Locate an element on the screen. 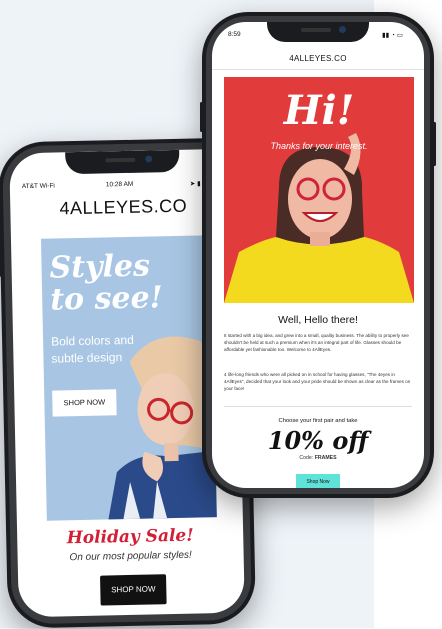 The height and width of the screenshot is (629, 442). hero-title: Hi! is located at coordinates (319, 110).